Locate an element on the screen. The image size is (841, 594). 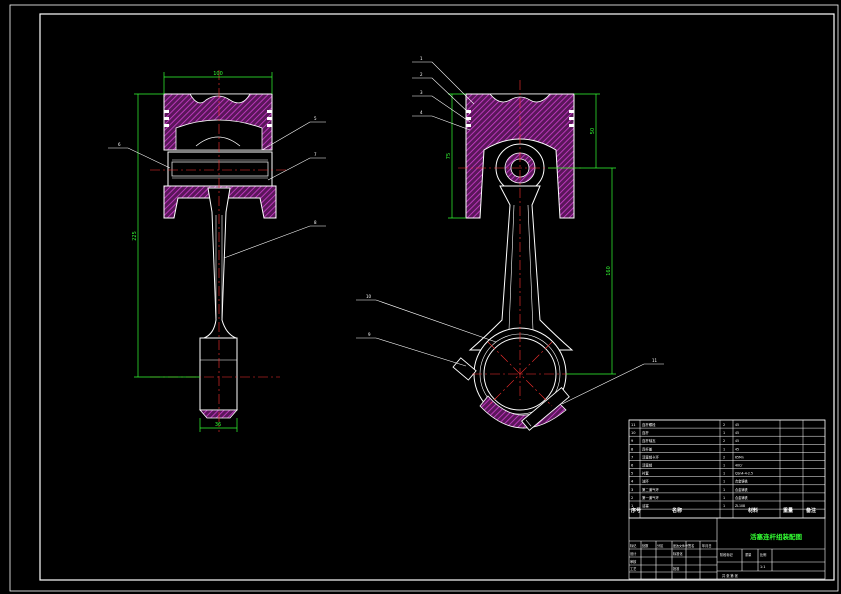
balloon-right-2: 2 is located at coordinates (421, 74).